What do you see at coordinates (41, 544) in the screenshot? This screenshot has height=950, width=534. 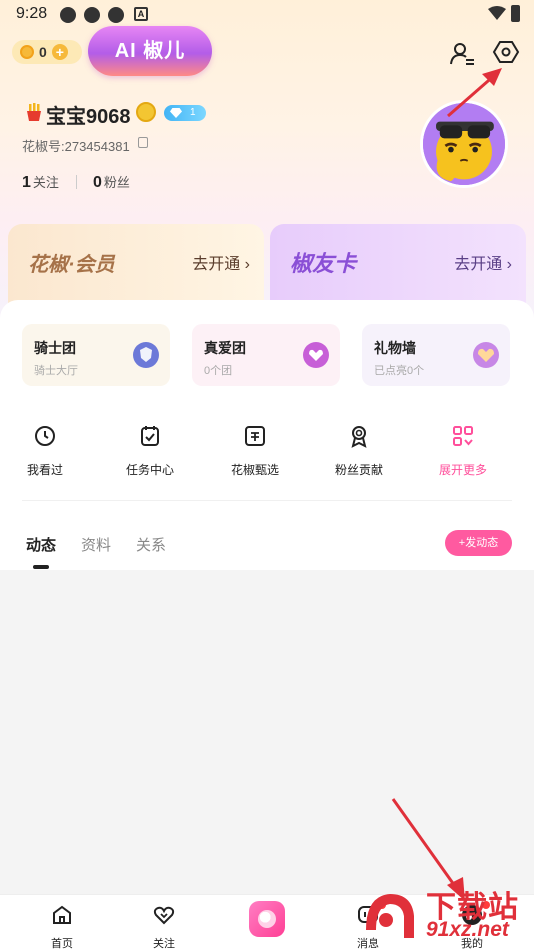 I see `tab-posts: 动态` at bounding box center [41, 544].